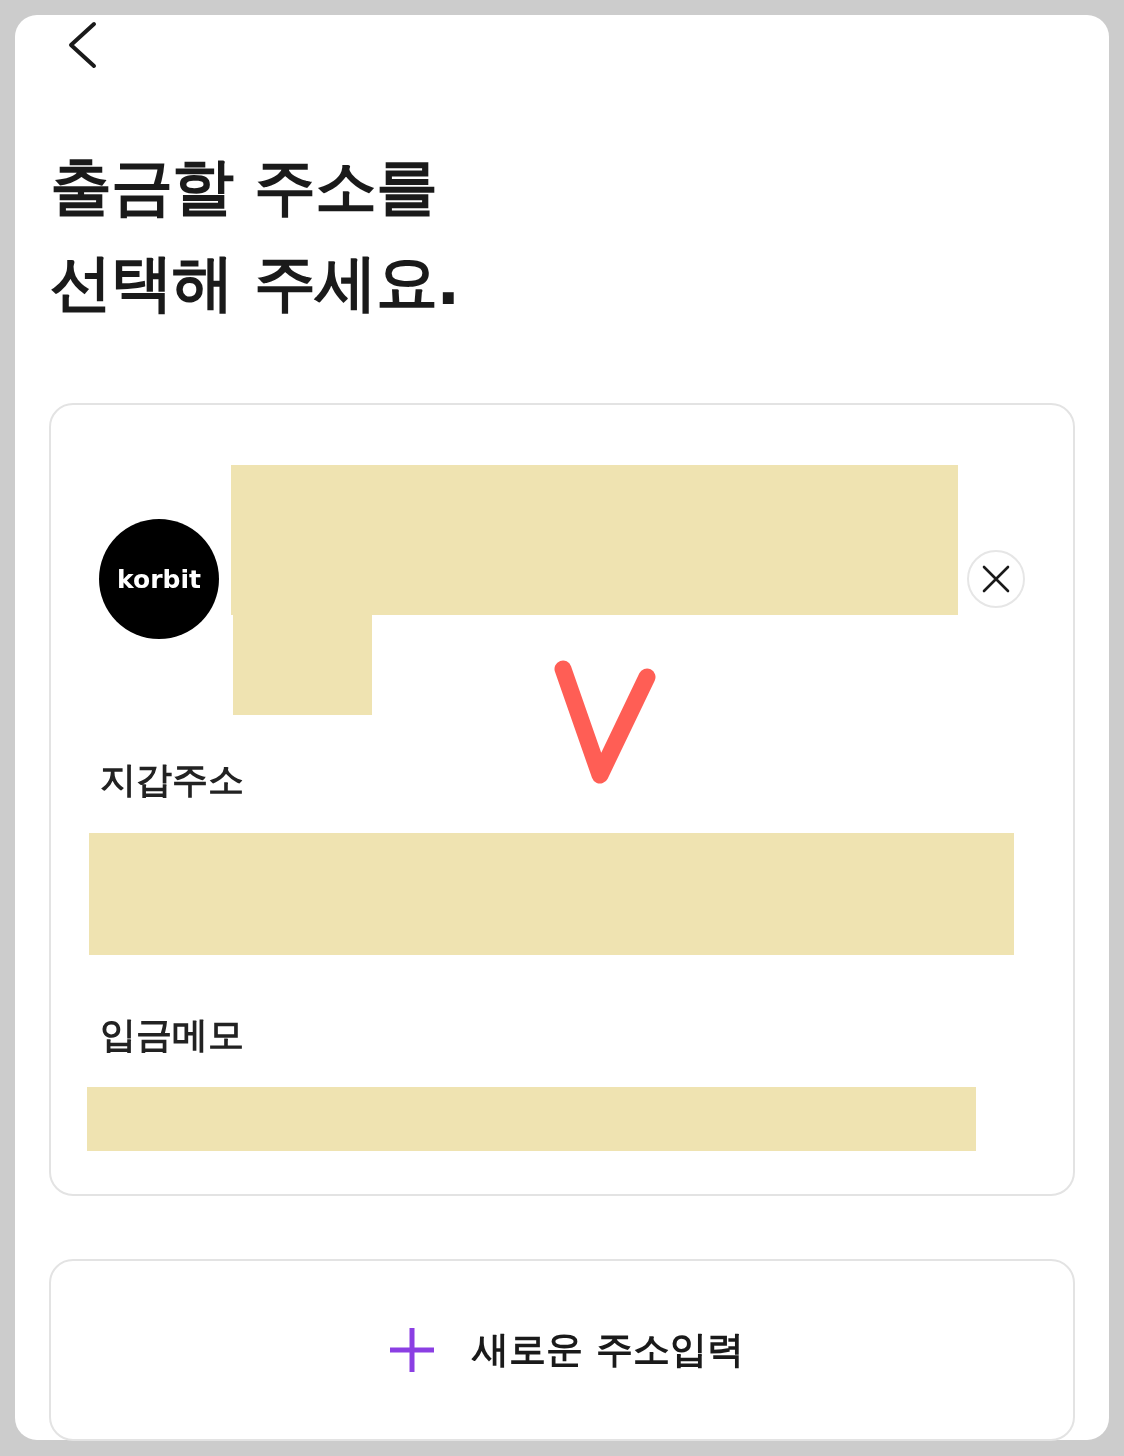  What do you see at coordinates (412, 1350) in the screenshot?
I see `plus-icon` at bounding box center [412, 1350].